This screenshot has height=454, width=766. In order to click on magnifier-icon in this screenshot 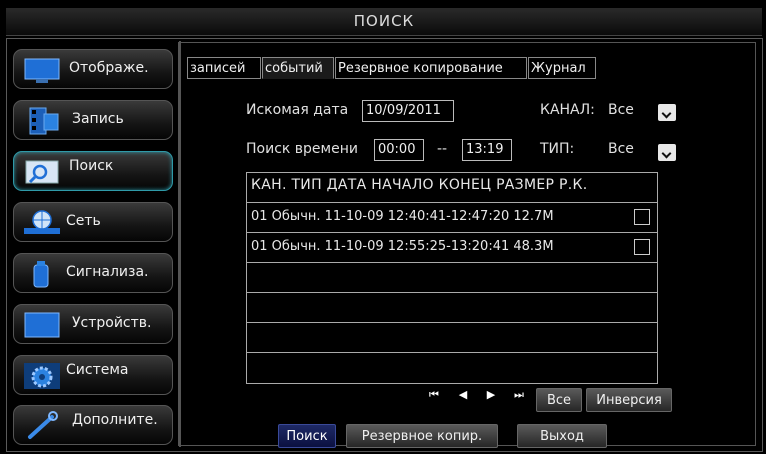, I will do `click(42, 172)`.